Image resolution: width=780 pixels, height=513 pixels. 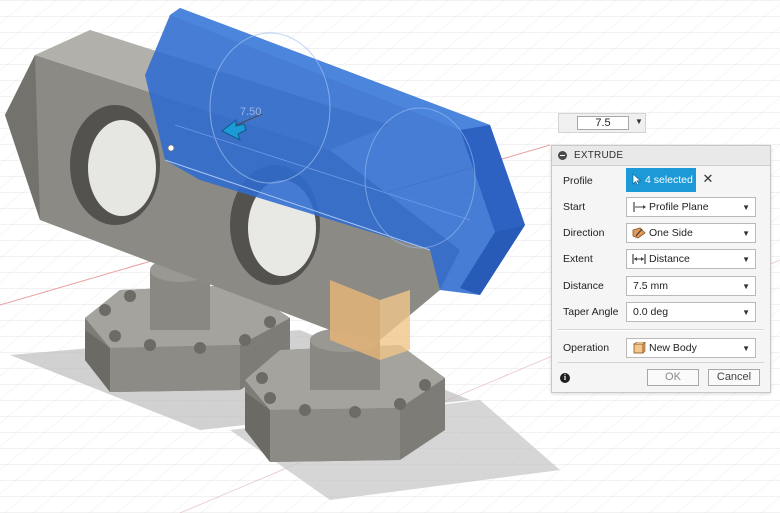 I want to click on pivot-dot, so click(x=171, y=148).